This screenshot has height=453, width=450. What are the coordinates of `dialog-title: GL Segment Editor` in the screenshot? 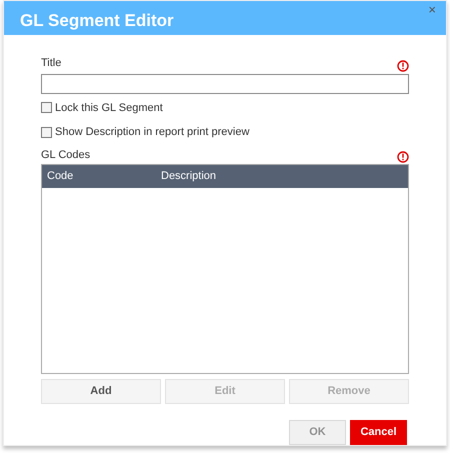 It's located at (97, 21).